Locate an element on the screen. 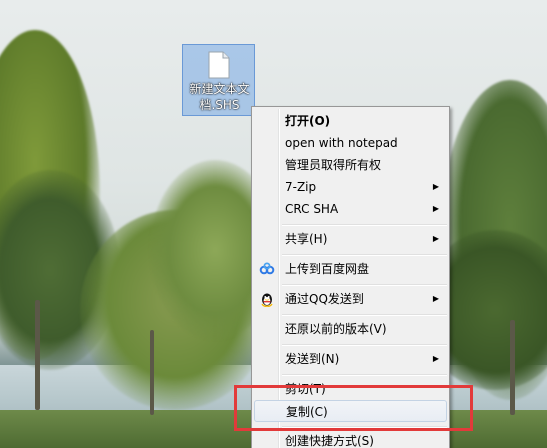 Image resolution: width=547 pixels, height=448 pixels. menu-item-label: open with notepad is located at coordinates (341, 143).